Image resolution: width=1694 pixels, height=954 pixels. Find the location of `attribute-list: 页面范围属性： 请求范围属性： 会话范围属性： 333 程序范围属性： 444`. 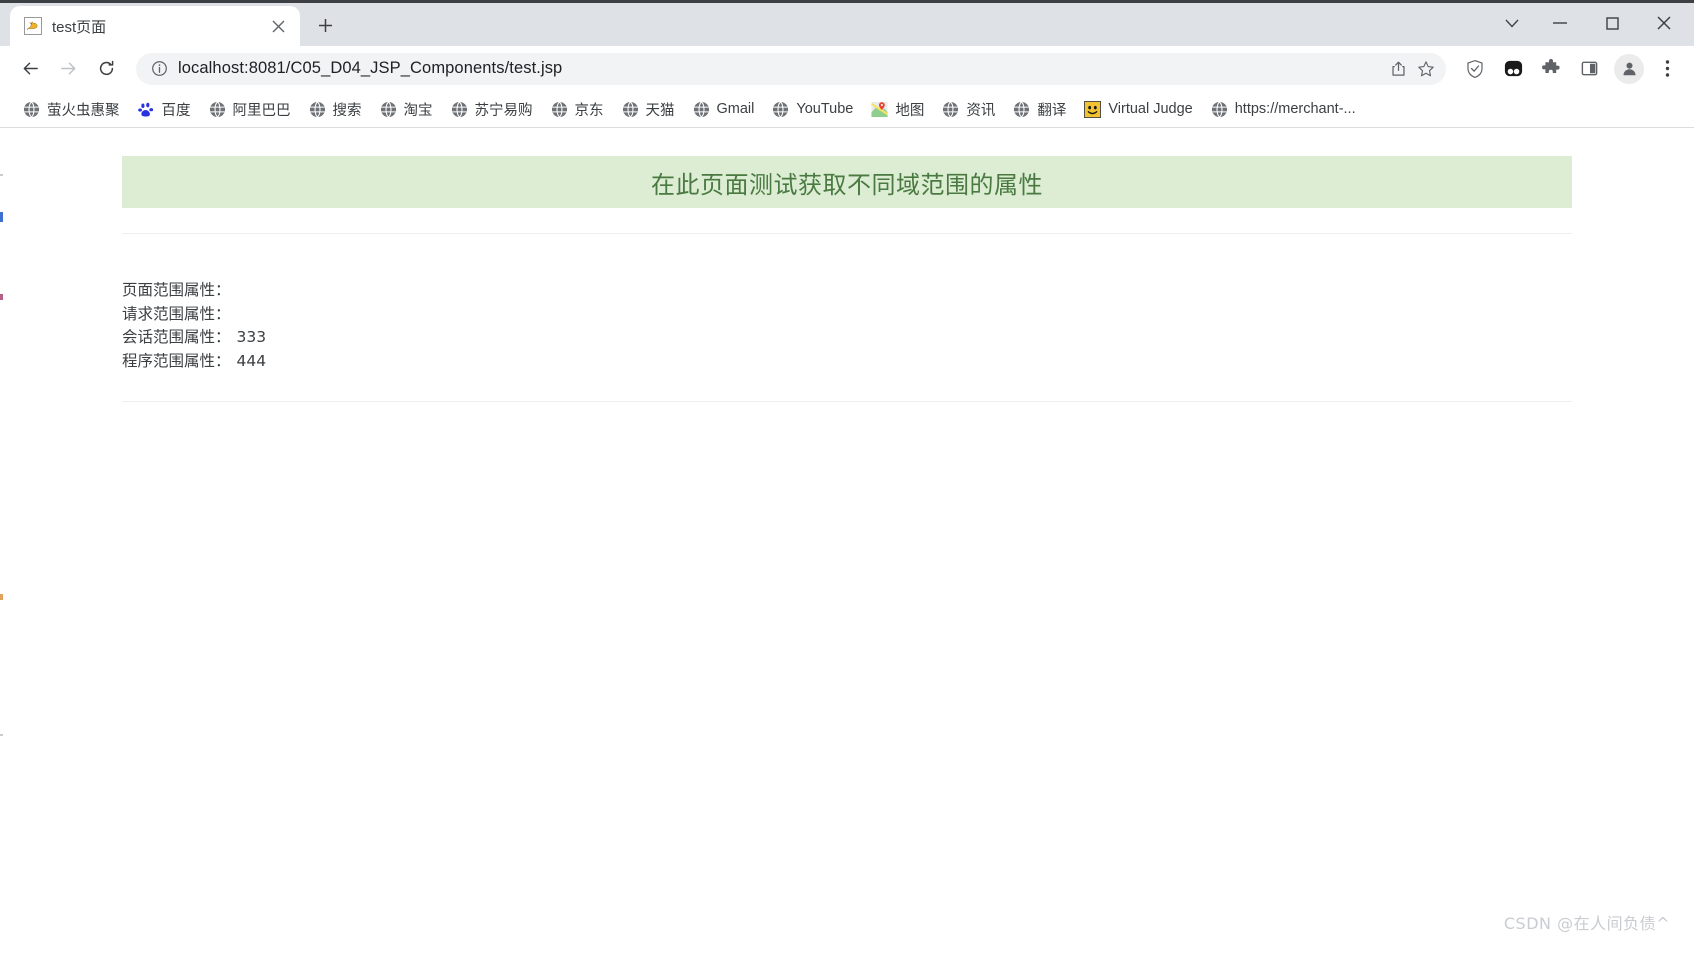

attribute-list: 页面范围属性： 请求范围属性： 会话范围属性： 333 程序范围属性： 444 is located at coordinates (847, 326).